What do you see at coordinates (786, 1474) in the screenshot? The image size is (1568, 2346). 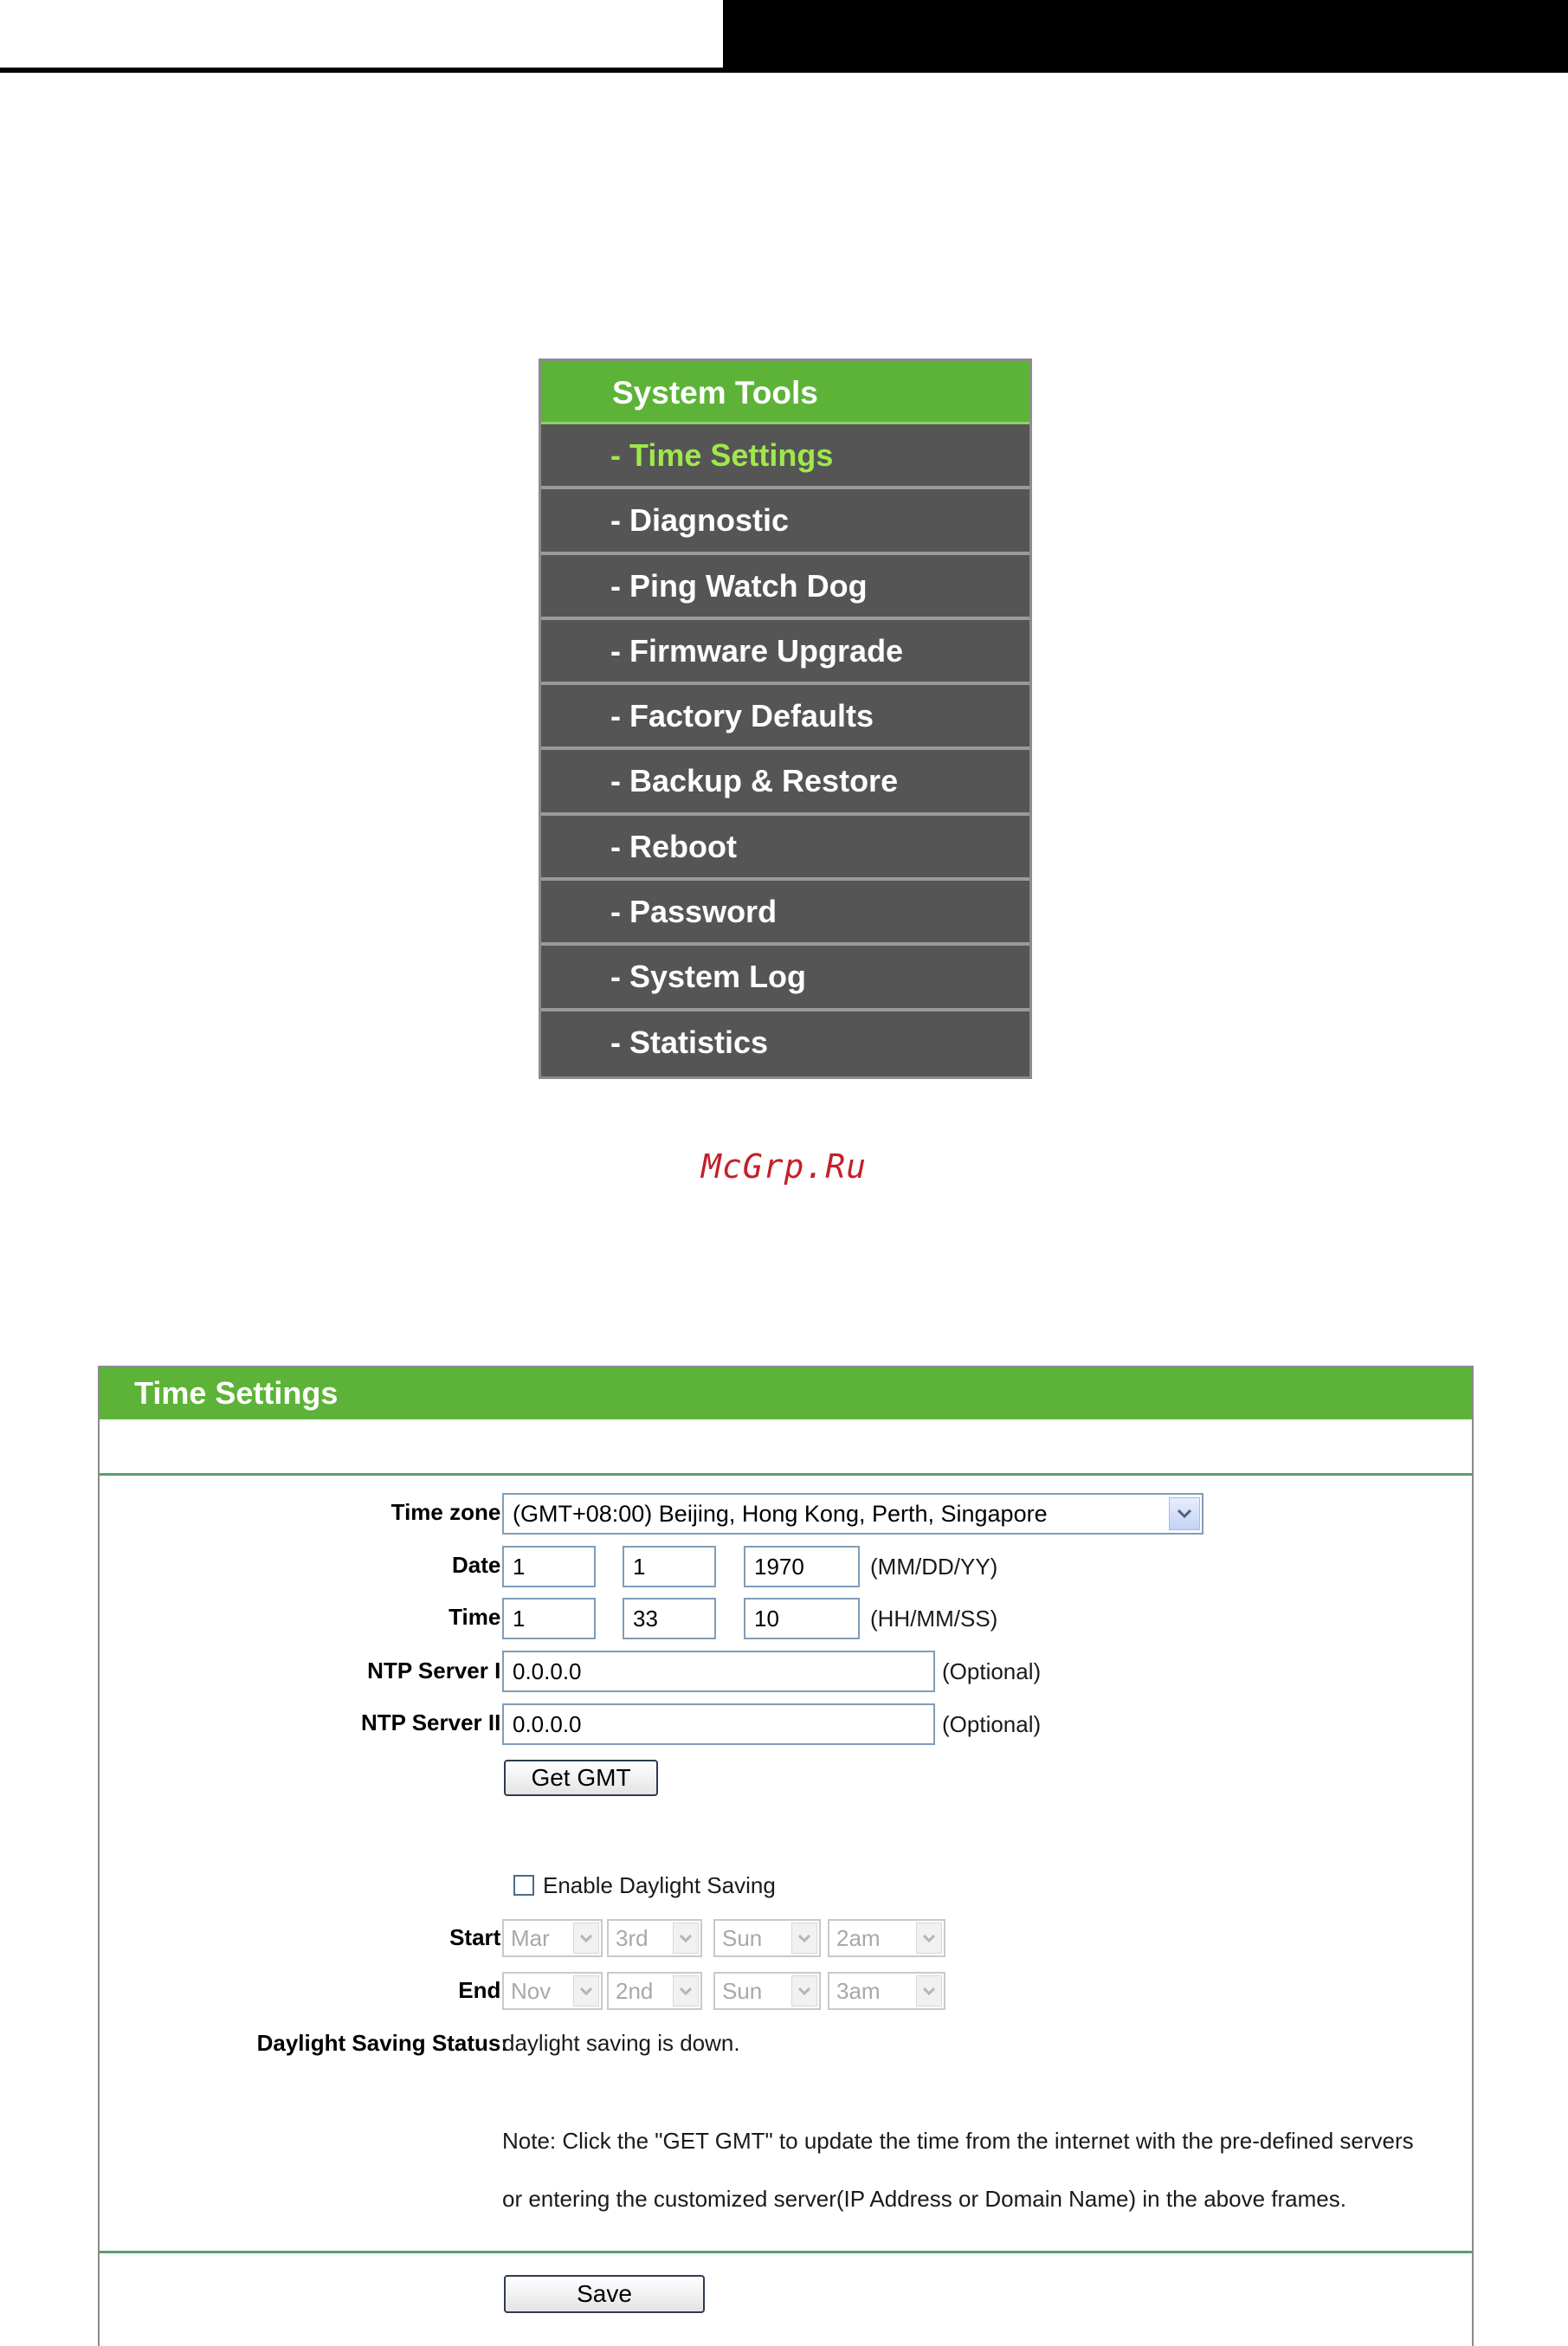 I see `top-separator` at bounding box center [786, 1474].